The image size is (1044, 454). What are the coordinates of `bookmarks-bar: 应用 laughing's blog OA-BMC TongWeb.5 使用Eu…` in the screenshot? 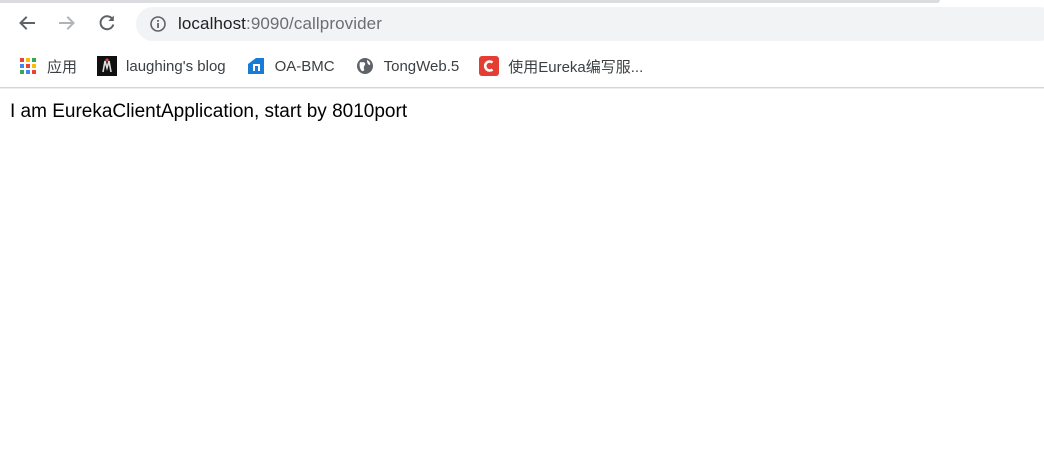 It's located at (522, 66).